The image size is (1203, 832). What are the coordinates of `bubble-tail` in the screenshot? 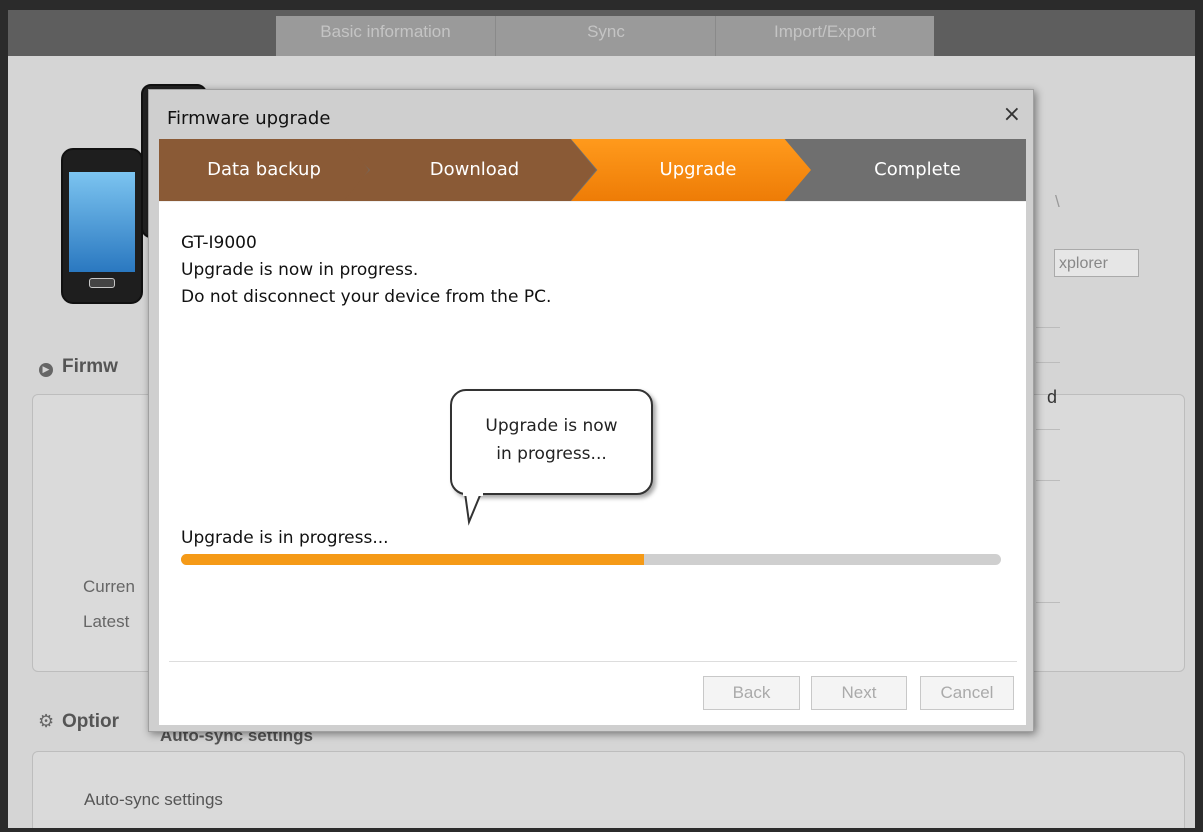 It's located at (473, 509).